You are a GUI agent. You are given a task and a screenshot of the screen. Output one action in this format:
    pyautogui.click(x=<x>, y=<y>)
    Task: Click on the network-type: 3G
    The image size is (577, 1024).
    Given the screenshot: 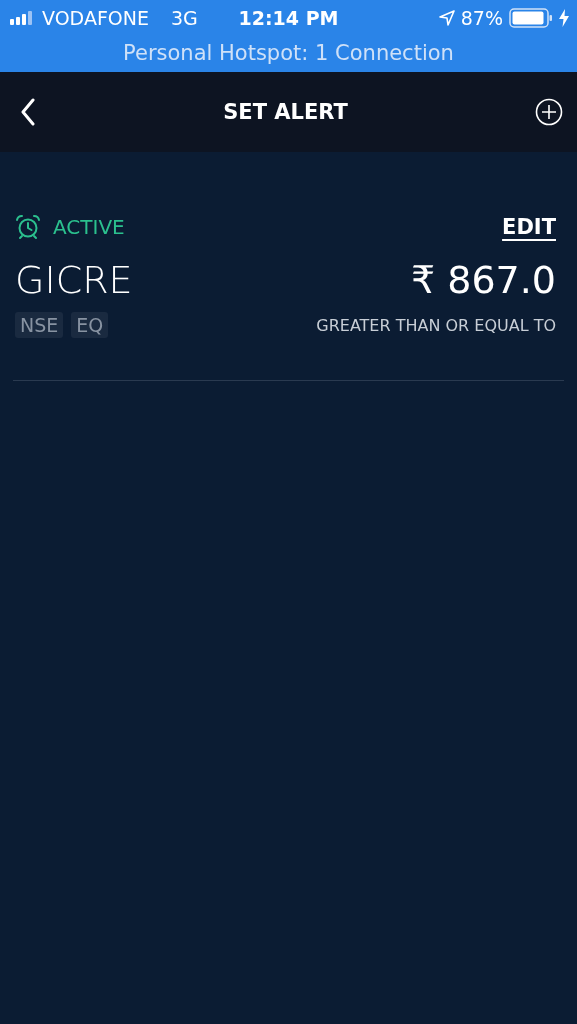 What is the action you would take?
    pyautogui.click(x=184, y=18)
    